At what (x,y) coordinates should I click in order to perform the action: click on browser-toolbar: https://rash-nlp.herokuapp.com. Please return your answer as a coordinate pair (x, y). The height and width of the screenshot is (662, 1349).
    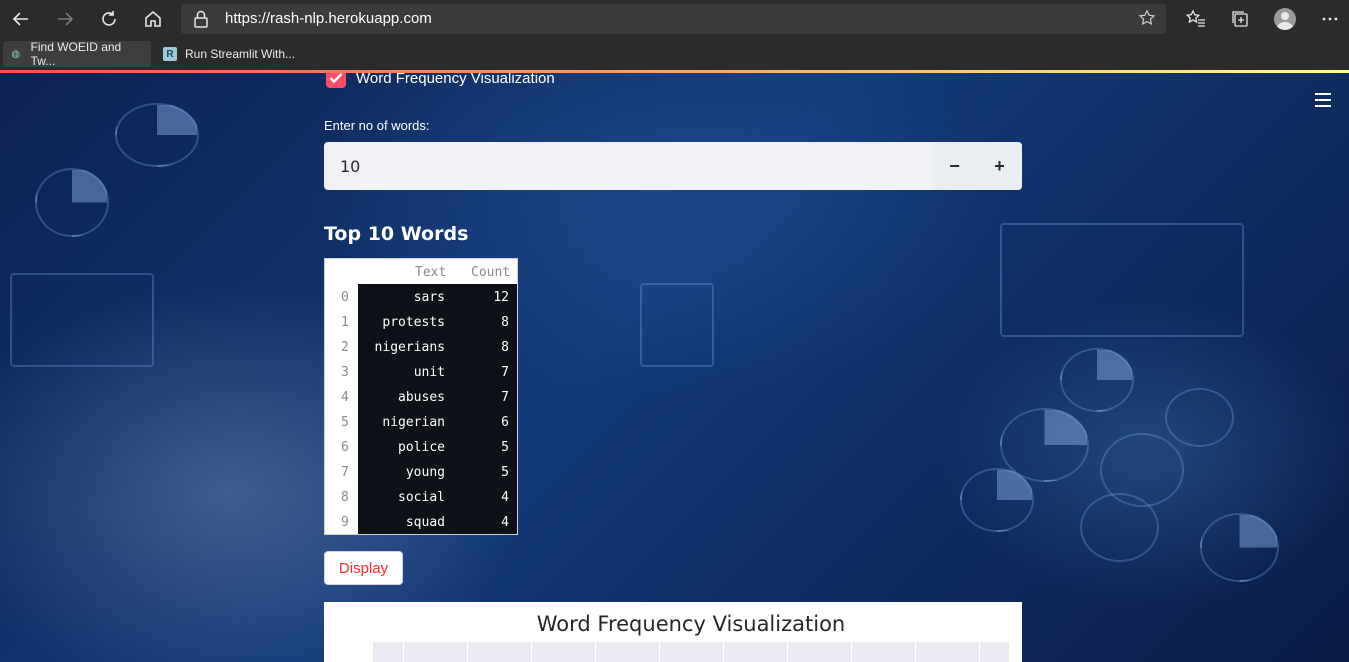
    Looking at the image, I should click on (674, 19).